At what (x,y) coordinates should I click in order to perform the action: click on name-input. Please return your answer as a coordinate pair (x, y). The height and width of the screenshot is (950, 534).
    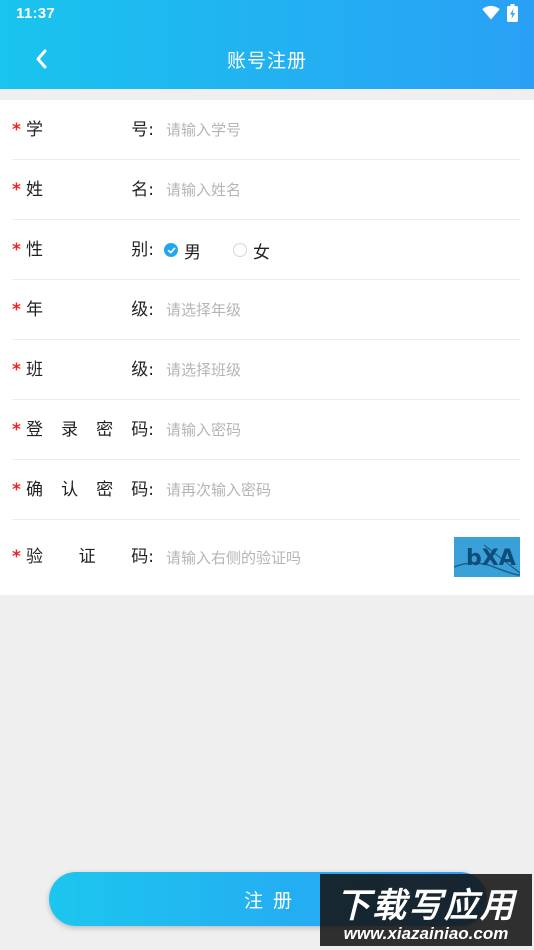
    Looking at the image, I should click on (306, 190).